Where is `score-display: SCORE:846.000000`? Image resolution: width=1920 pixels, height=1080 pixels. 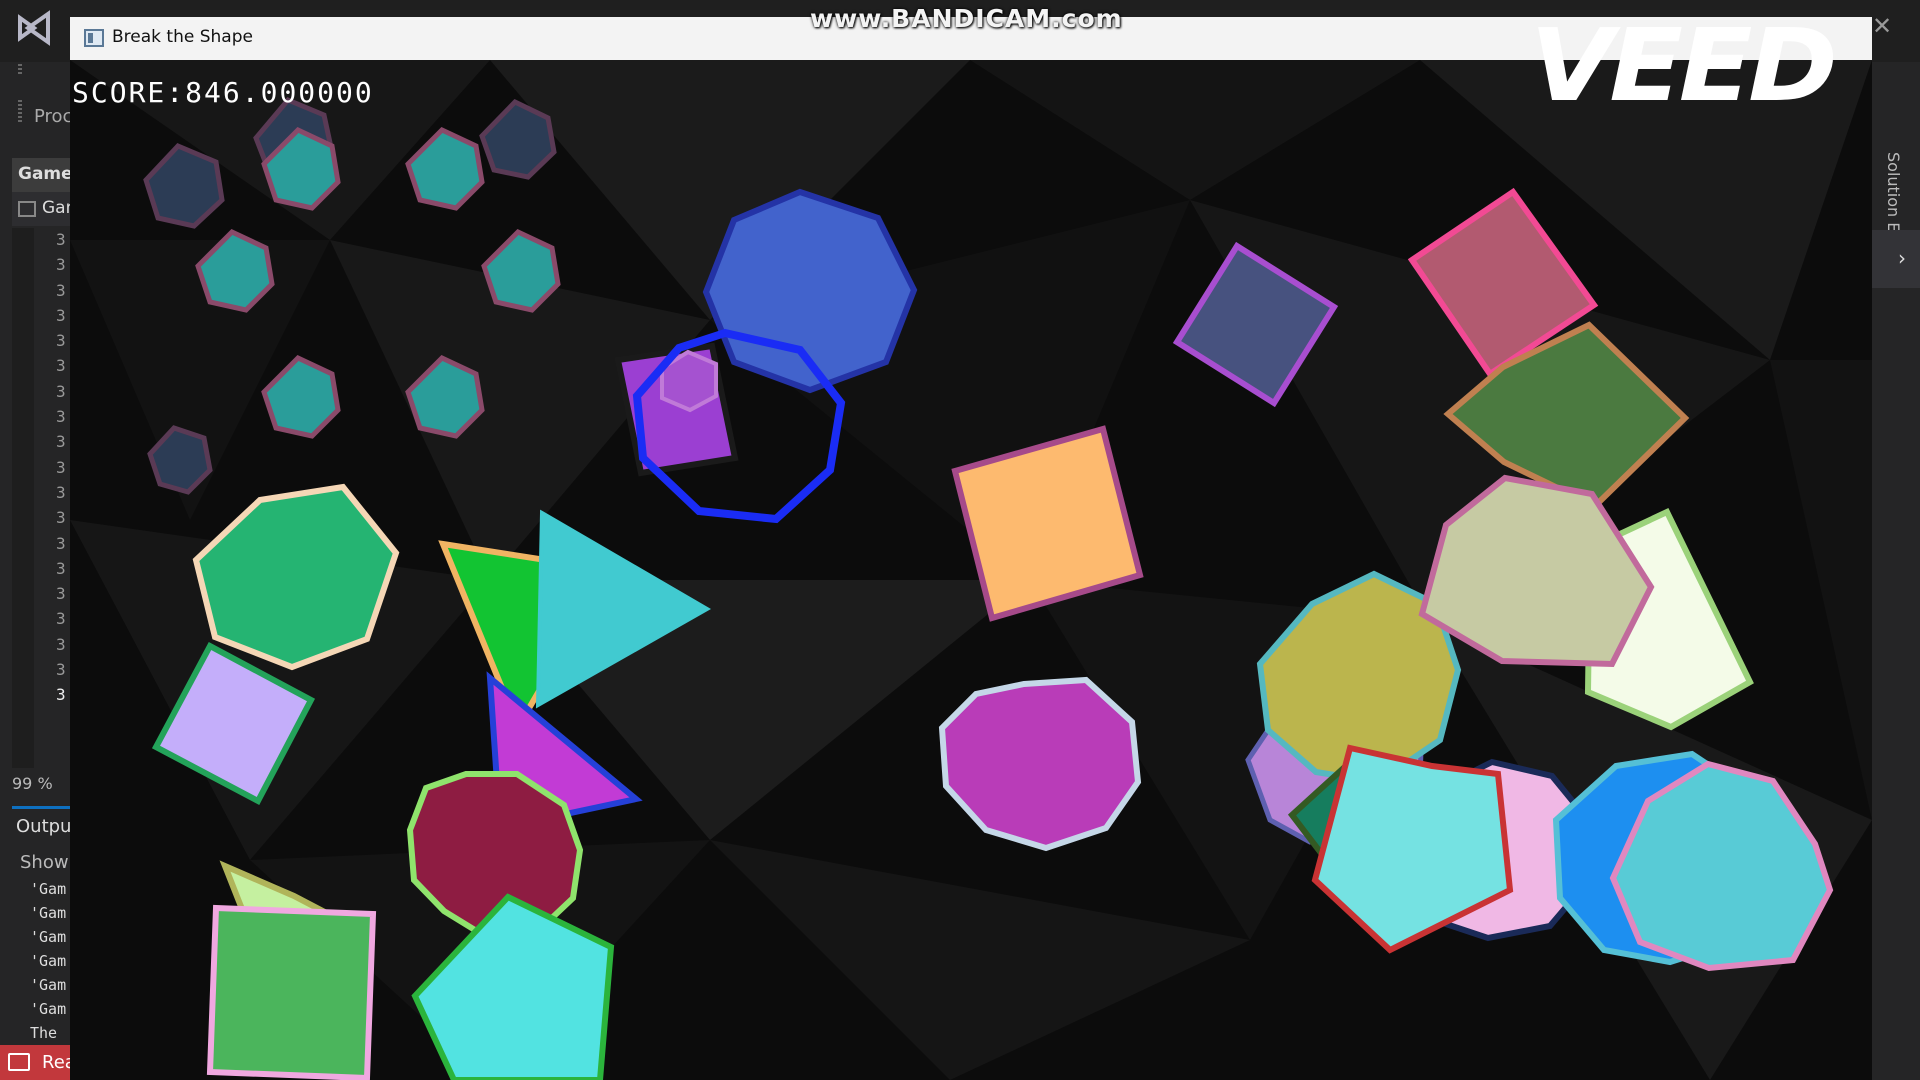
score-display: SCORE:846.000000 is located at coordinates (223, 92).